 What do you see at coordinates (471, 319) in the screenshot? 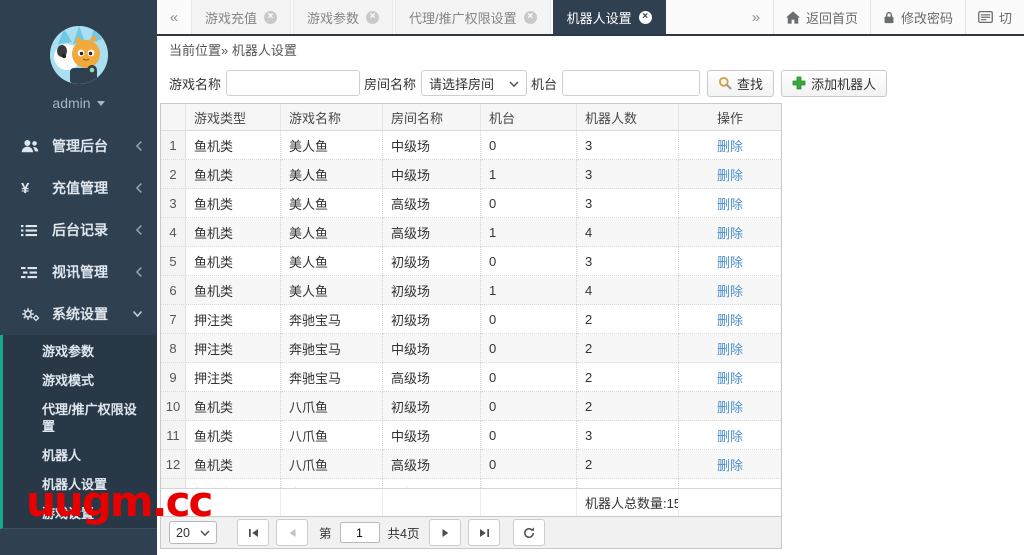
I see `table-row: 7 押注类 奔驰宝马 初级场 0 2 删除` at bounding box center [471, 319].